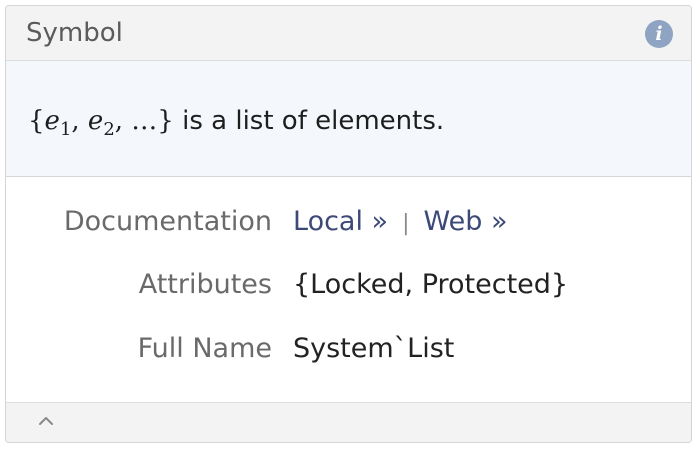 Image resolution: width=699 pixels, height=450 pixels. I want to click on info-icon: i, so click(659, 34).